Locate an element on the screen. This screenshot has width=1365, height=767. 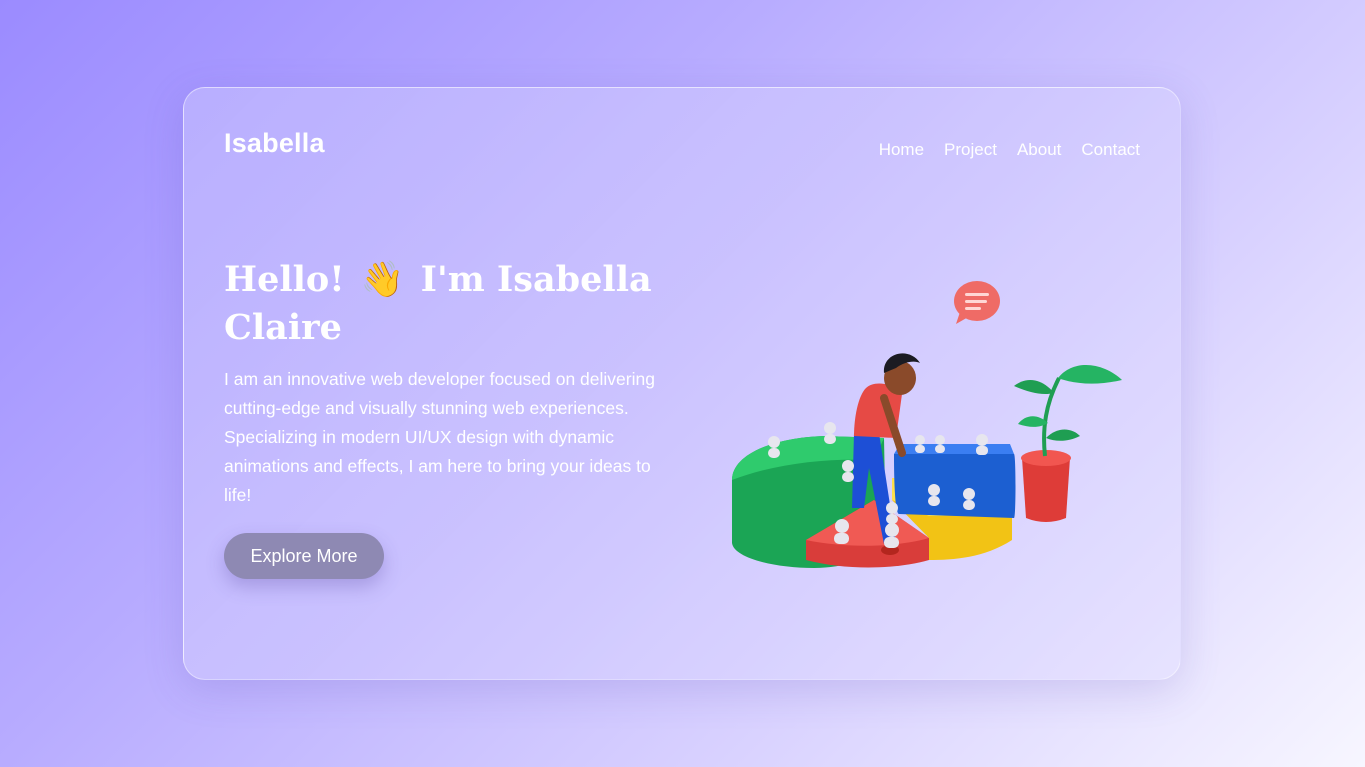
explore-more-button: Explore More is located at coordinates (304, 556).